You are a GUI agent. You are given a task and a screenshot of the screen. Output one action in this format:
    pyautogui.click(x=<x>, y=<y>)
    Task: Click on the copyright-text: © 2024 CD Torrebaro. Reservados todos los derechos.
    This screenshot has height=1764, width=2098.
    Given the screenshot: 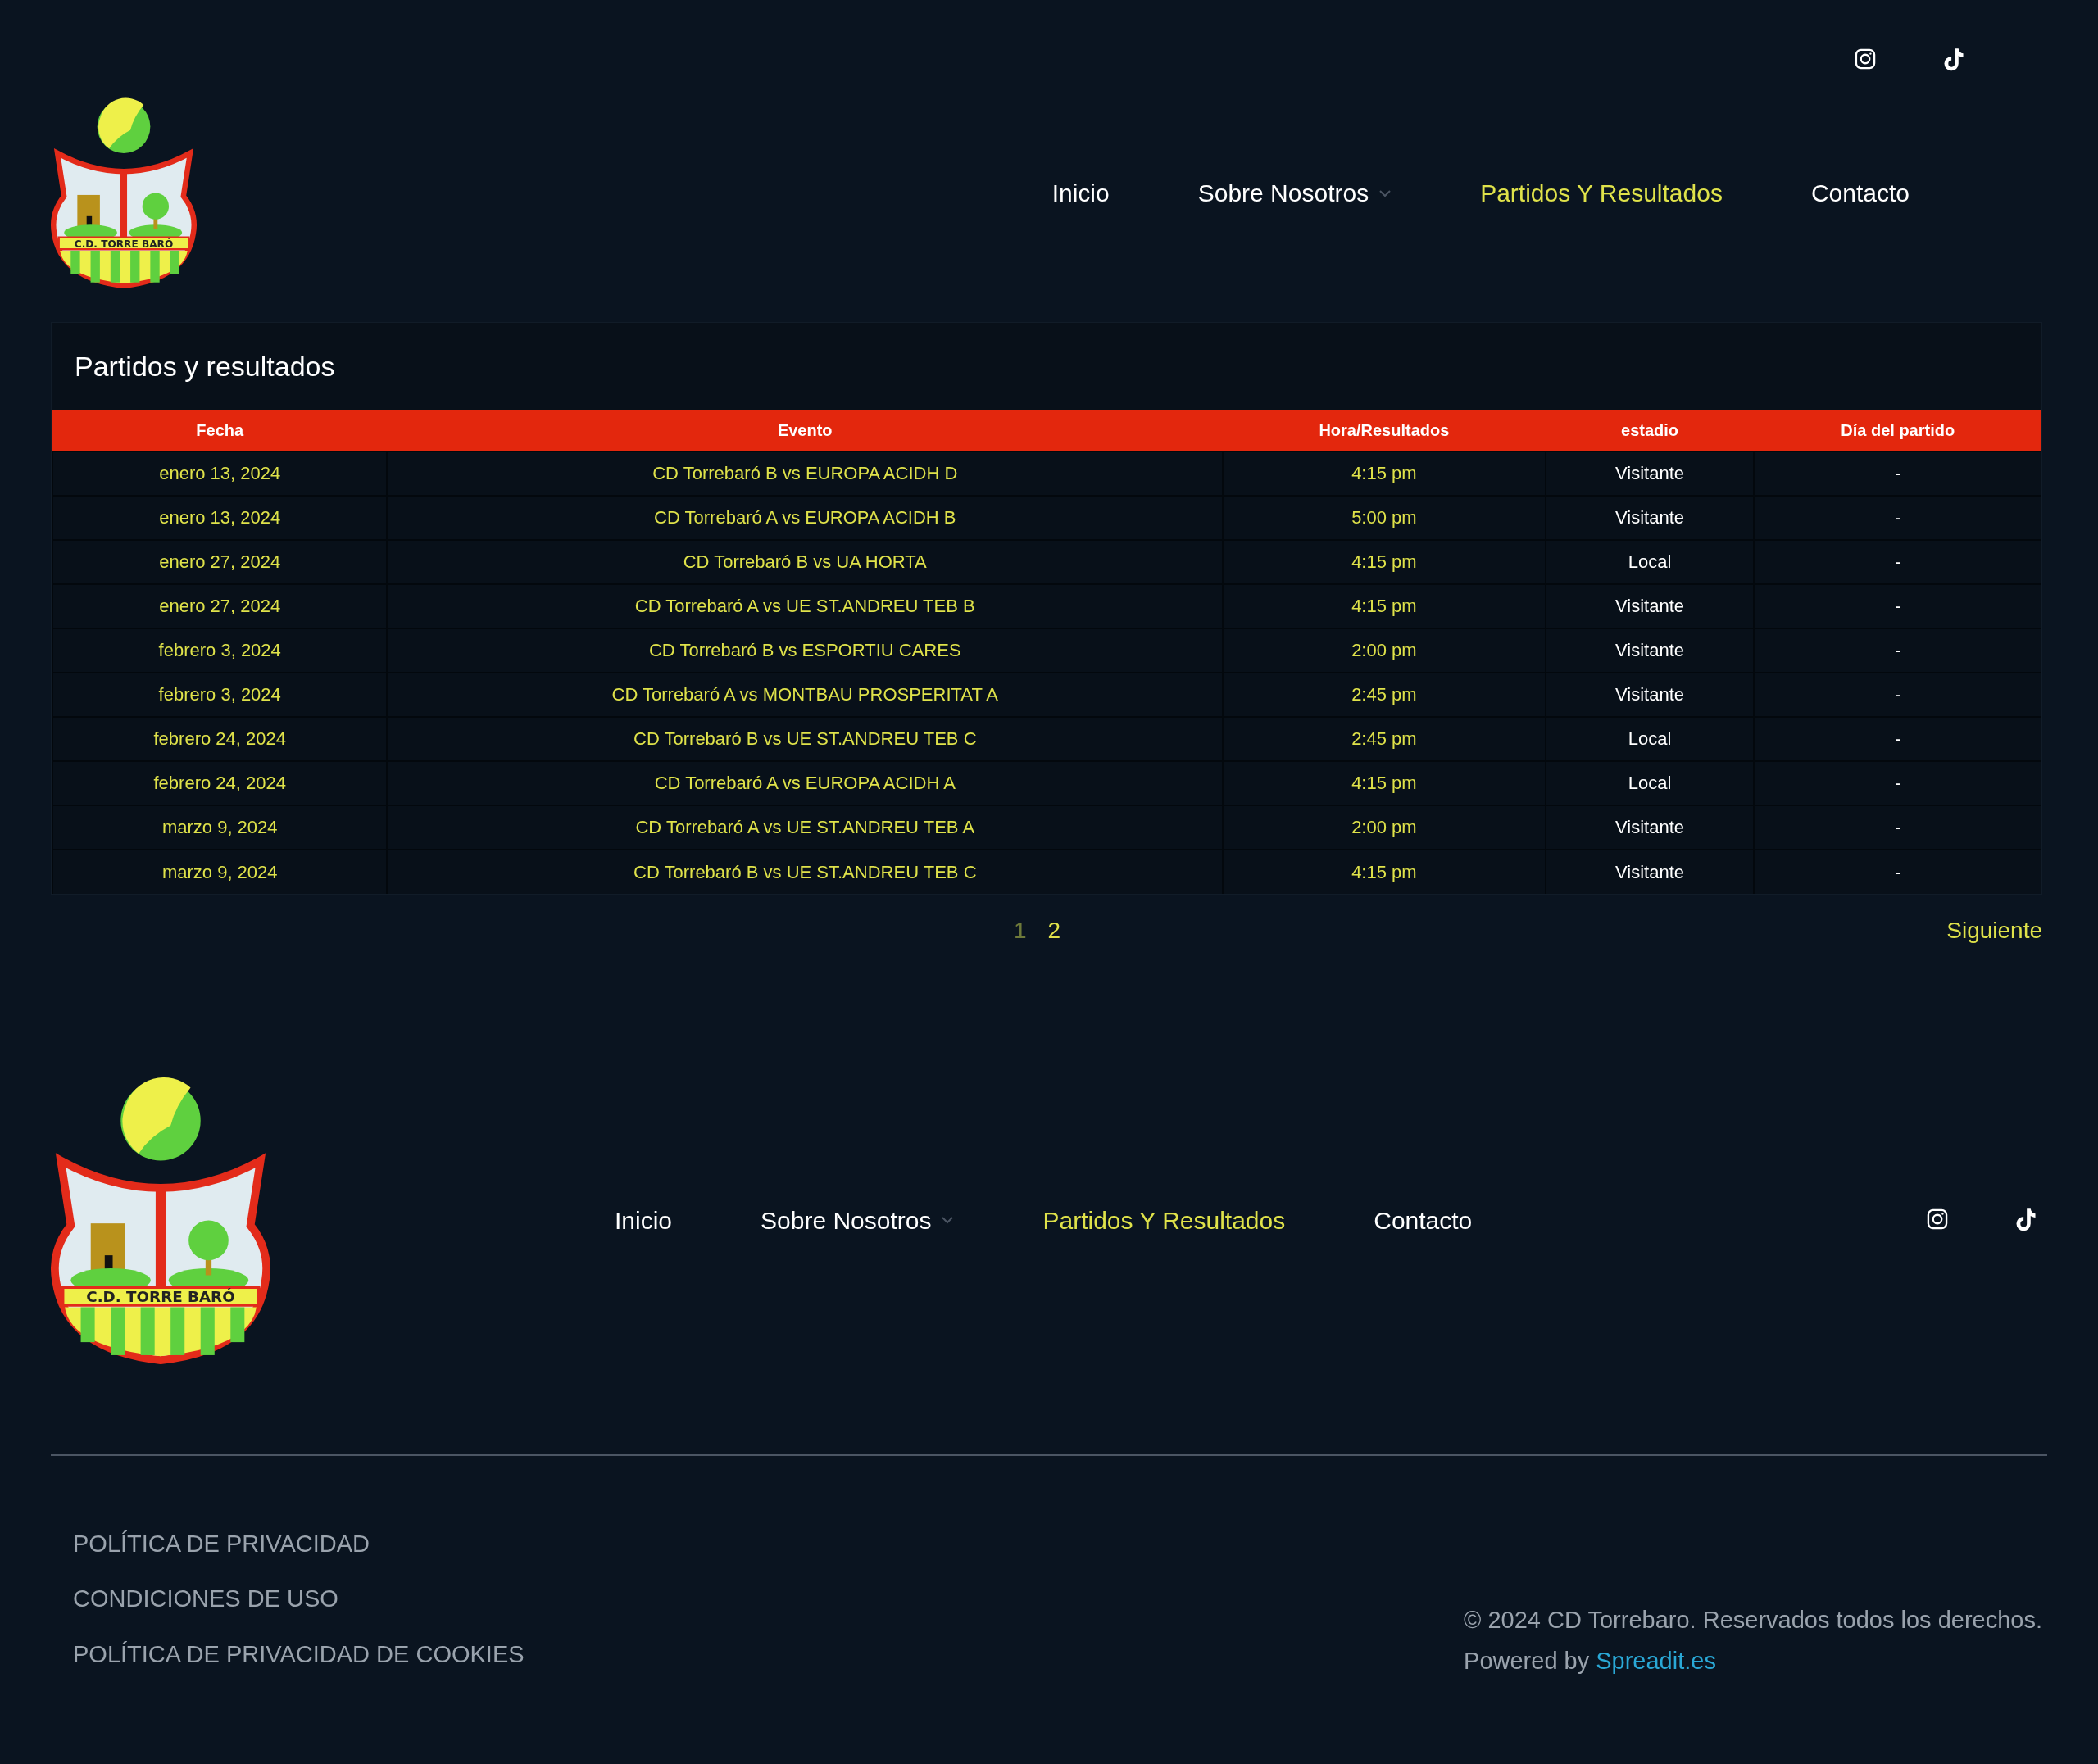 What is the action you would take?
    pyautogui.click(x=1753, y=1620)
    